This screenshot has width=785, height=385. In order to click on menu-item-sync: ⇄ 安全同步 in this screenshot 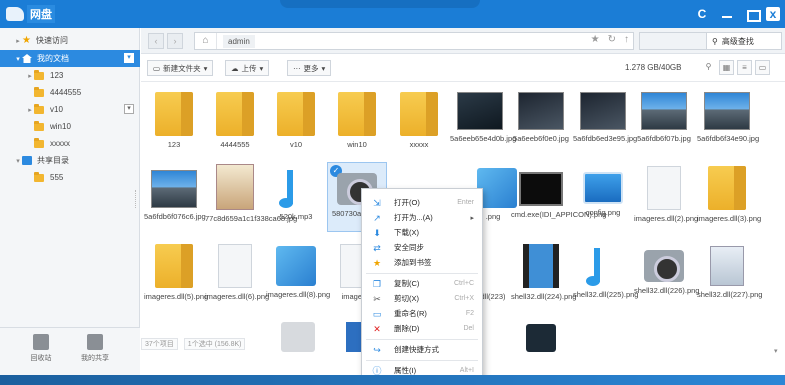, I will do `click(422, 247)`.